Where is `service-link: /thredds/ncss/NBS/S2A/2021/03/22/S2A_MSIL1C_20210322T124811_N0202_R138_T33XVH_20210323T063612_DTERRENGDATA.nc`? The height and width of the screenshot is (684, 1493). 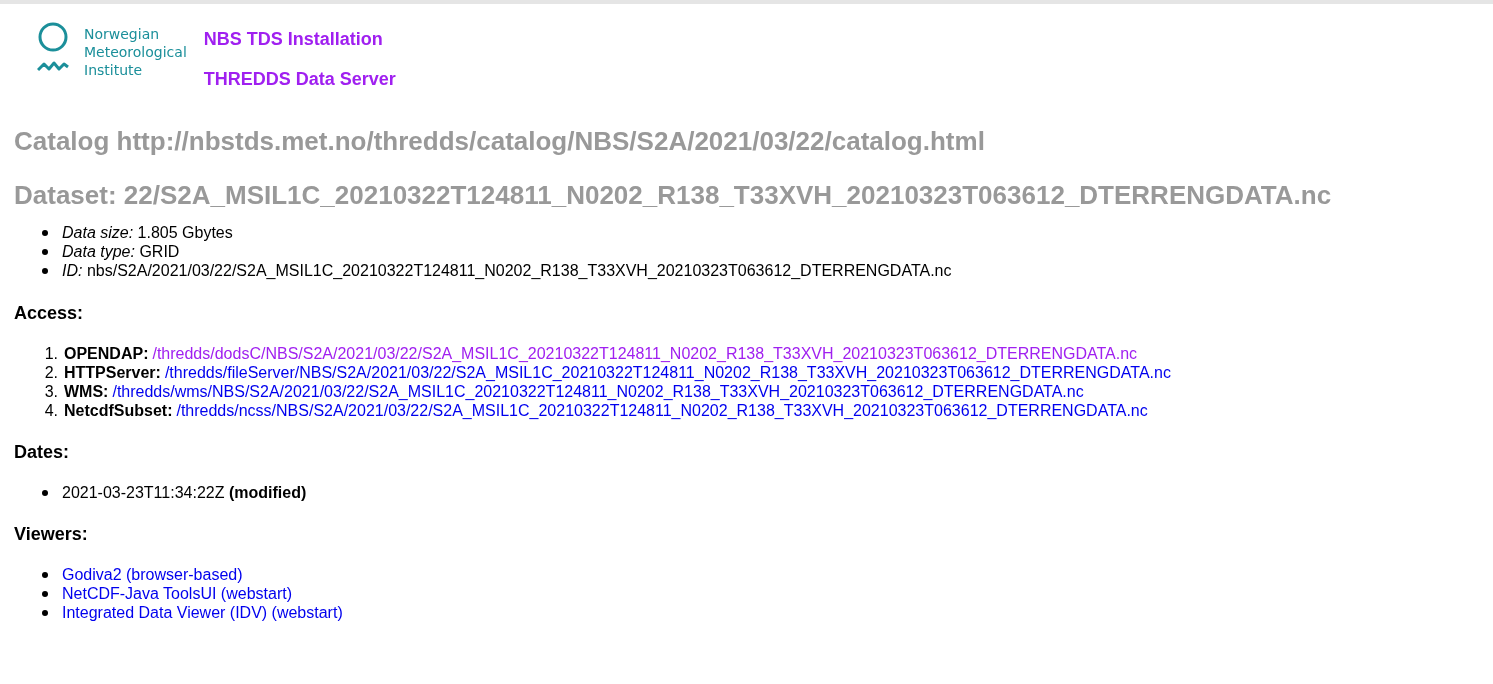 service-link: /thredds/ncss/NBS/S2A/2021/03/22/S2A_MSIL1C_20210322T124811_N0202_R138_T33XVH_20210323T063612_DTERRENGDATA.nc is located at coordinates (662, 410).